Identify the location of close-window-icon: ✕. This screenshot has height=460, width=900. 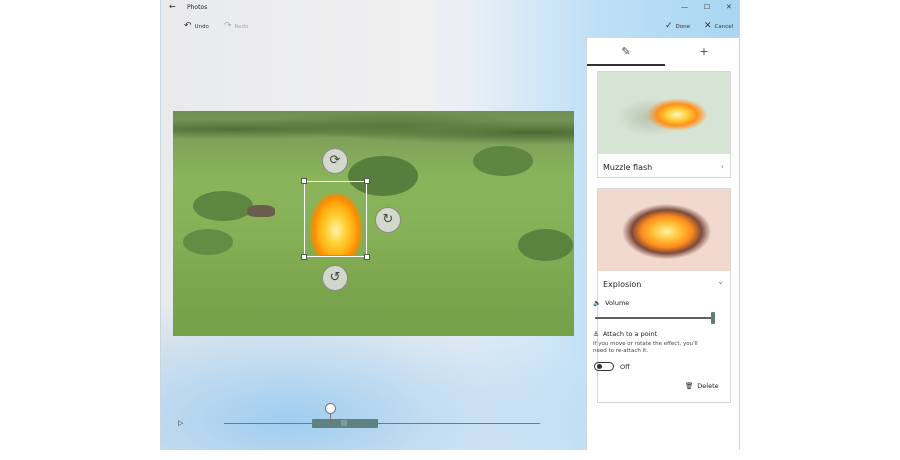
(729, 7).